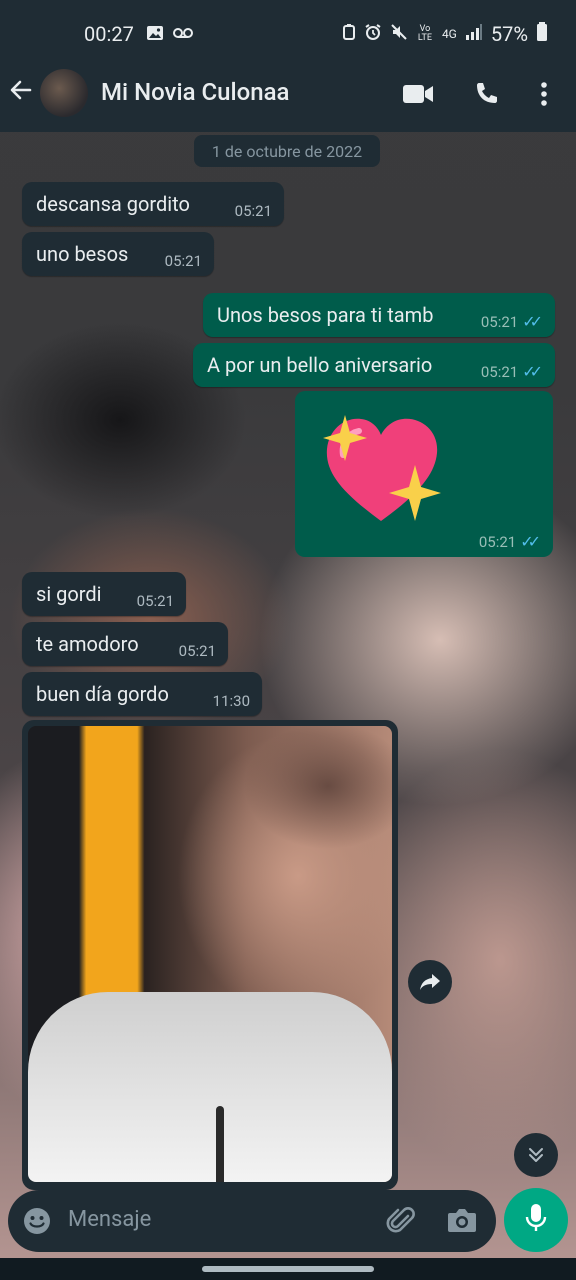  I want to click on 4g-icon: 4G, so click(449, 34).